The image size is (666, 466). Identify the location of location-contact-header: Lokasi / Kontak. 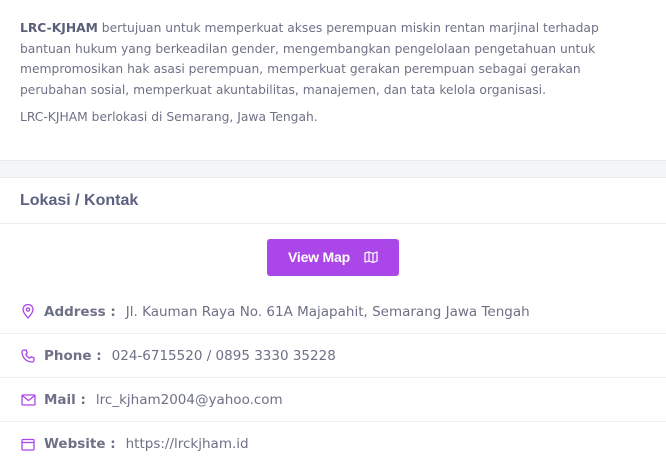
(333, 201).